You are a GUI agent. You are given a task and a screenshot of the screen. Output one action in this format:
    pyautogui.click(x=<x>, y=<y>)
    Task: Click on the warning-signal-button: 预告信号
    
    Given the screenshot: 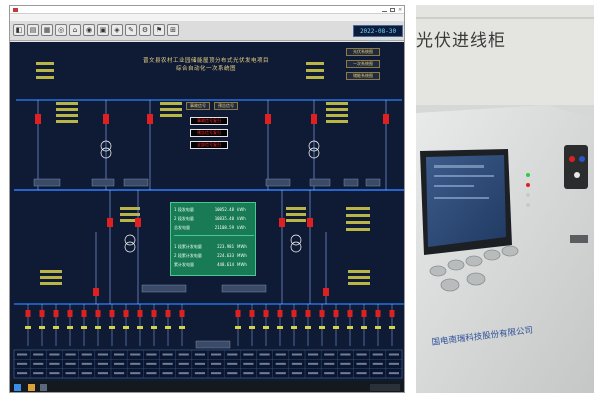 What is the action you would take?
    pyautogui.click(x=226, y=106)
    